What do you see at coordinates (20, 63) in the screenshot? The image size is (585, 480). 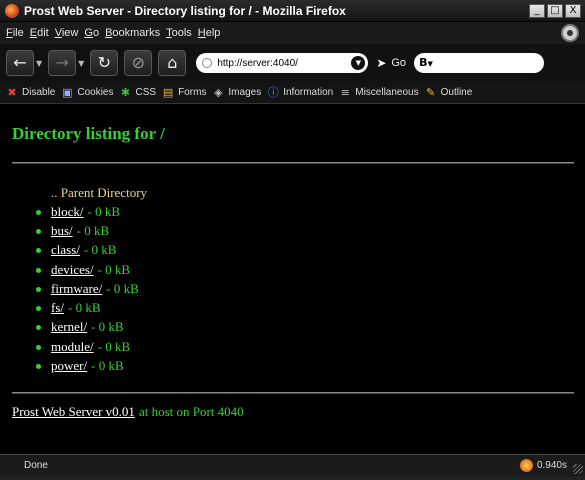 I see `back-button: ←` at bounding box center [20, 63].